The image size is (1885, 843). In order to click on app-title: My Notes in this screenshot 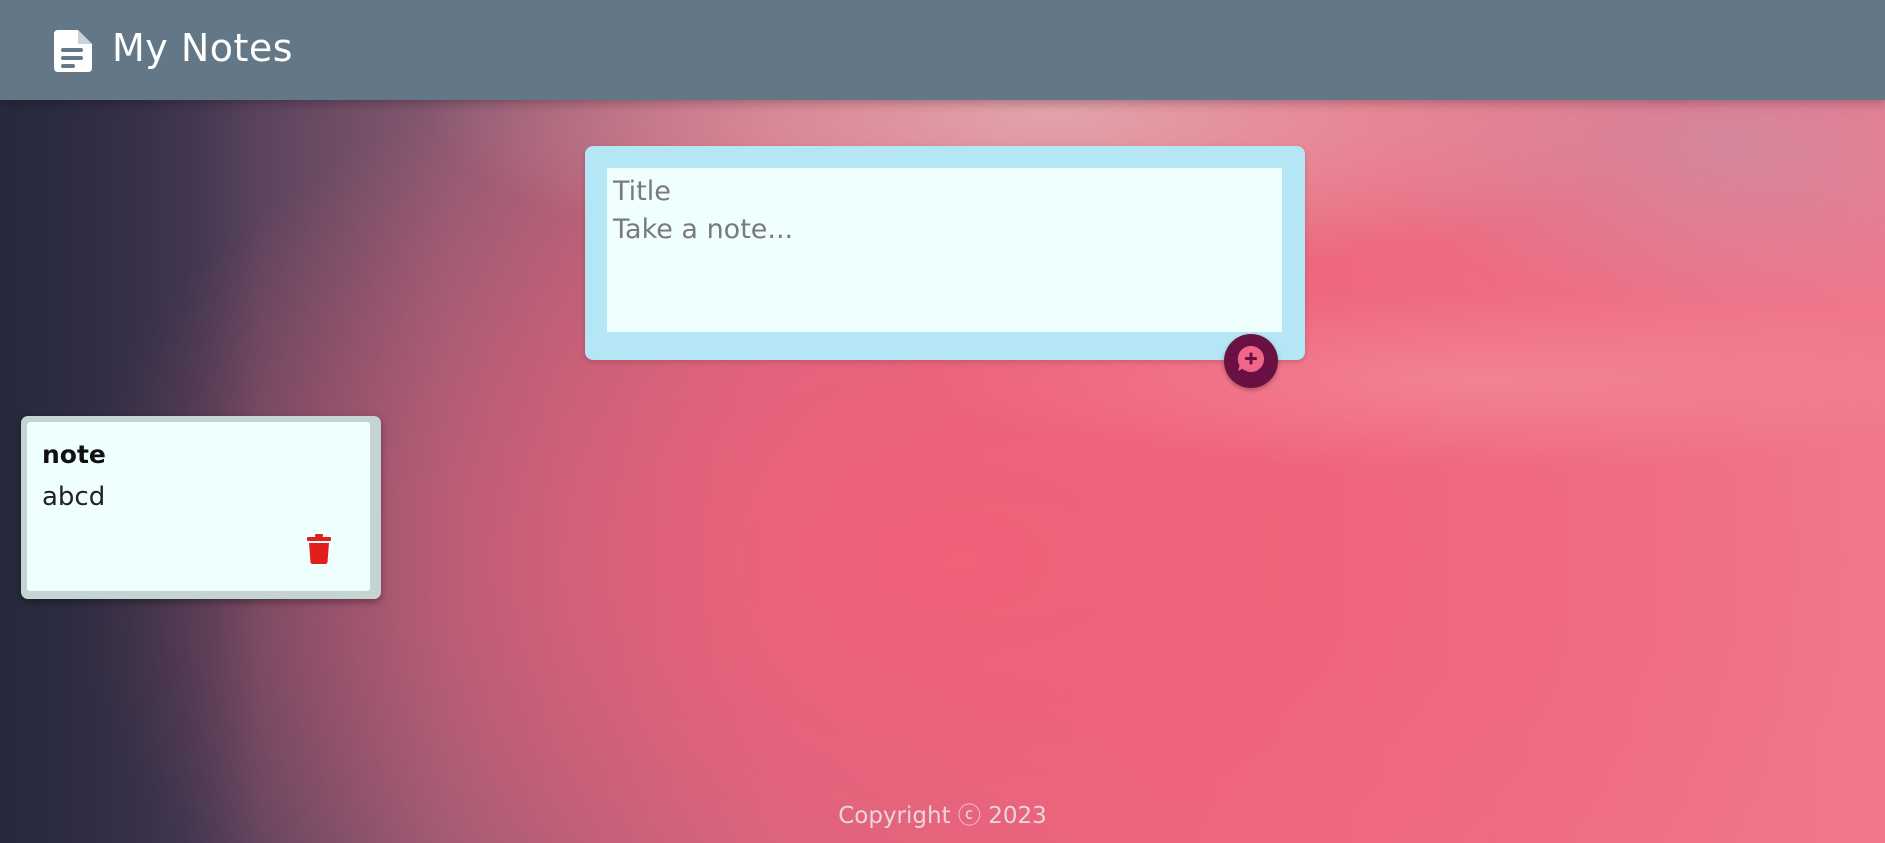, I will do `click(203, 48)`.